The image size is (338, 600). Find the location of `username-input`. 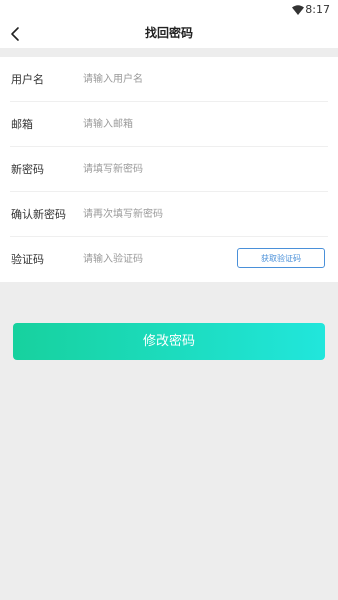

username-input is located at coordinates (155, 79).